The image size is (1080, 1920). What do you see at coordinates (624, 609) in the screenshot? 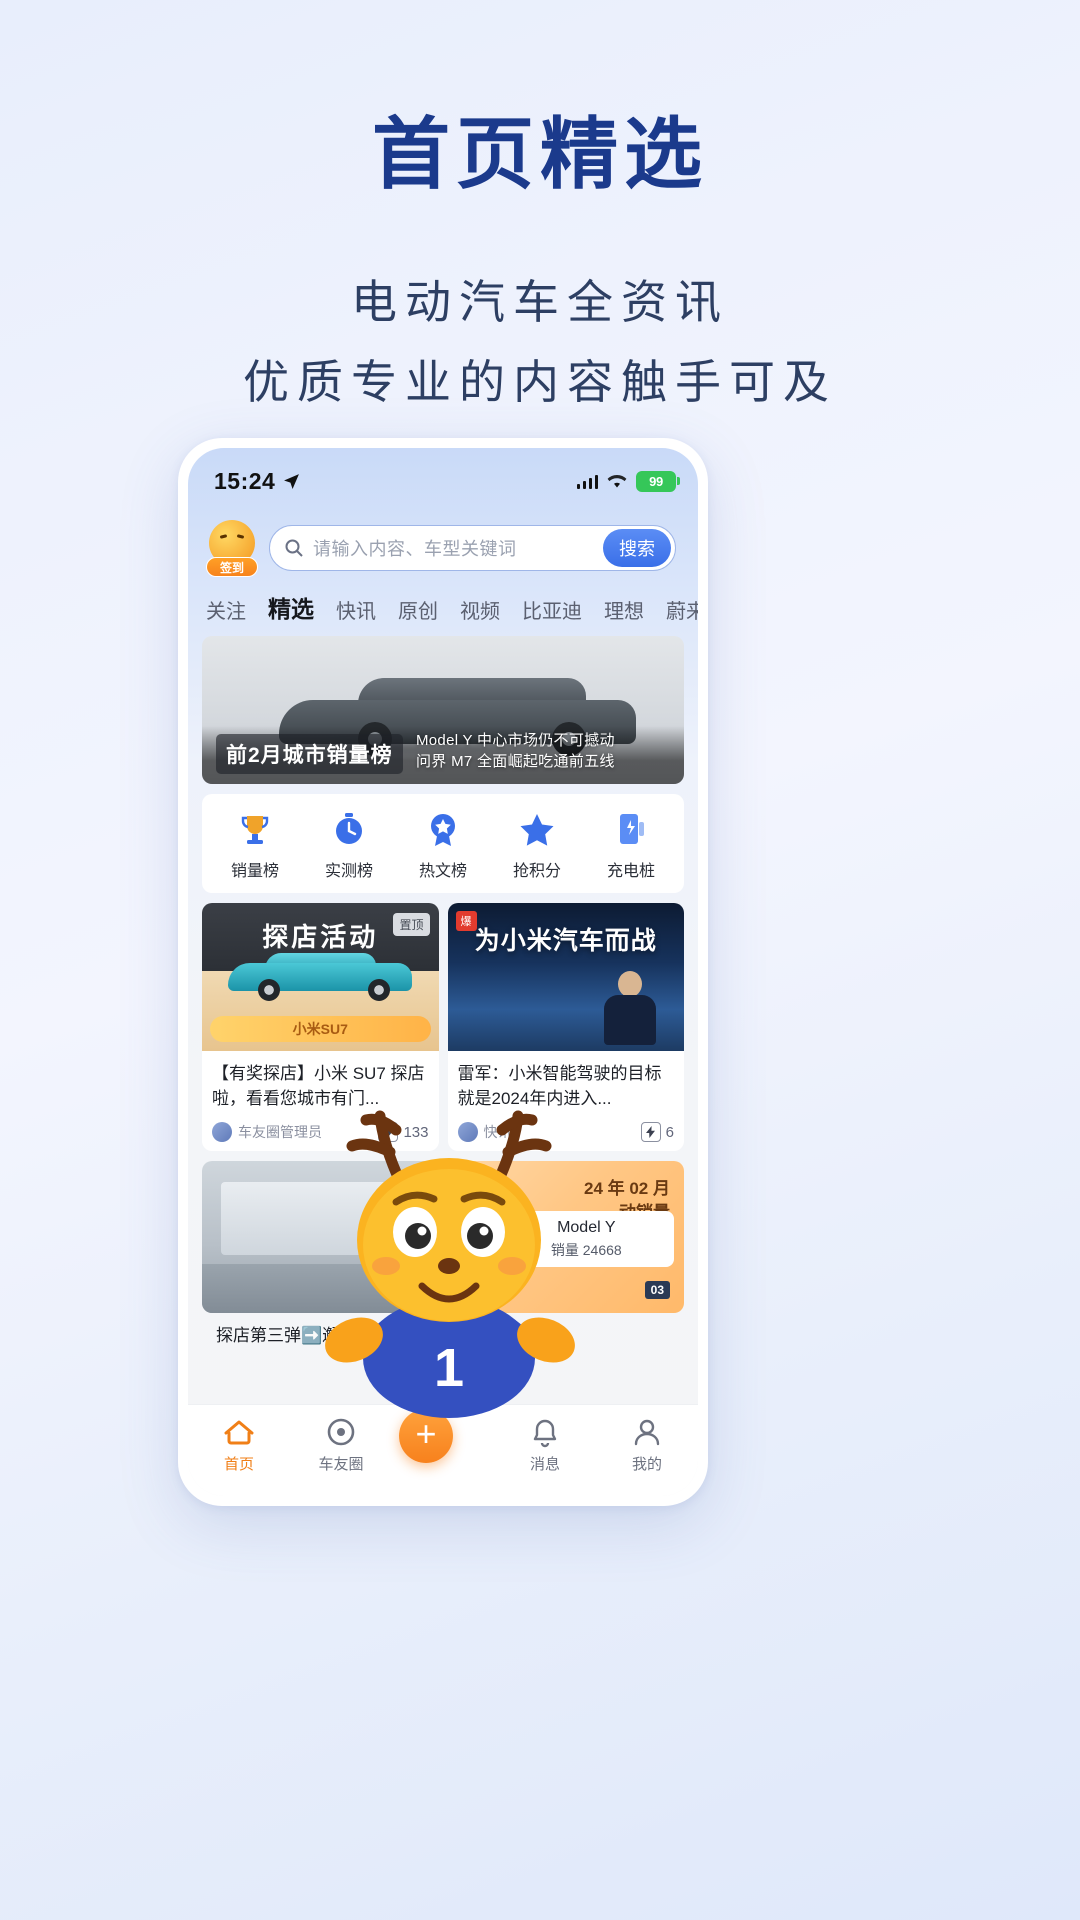
I see `tab-lixiang: 理想` at bounding box center [624, 609].